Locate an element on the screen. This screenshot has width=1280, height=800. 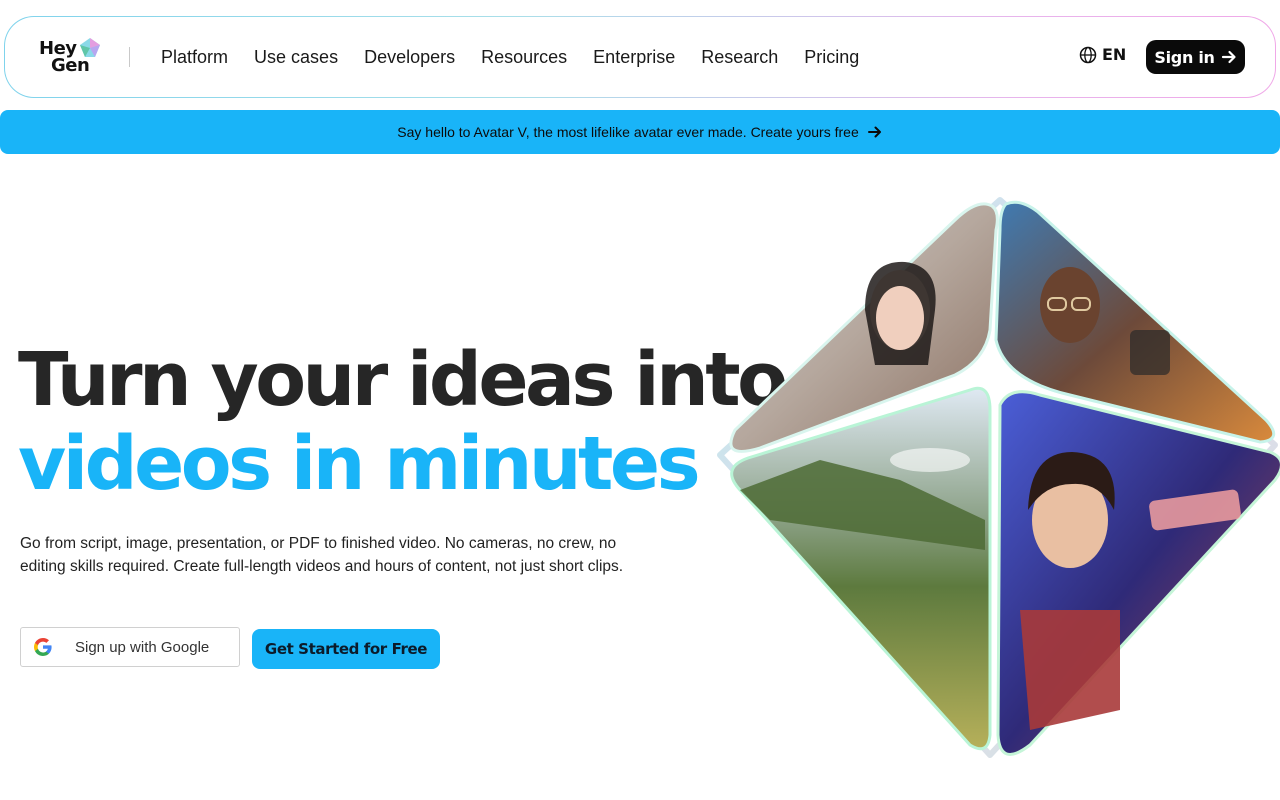
hero-title-line-1: Turn your ideas into is located at coordinates (403, 380).